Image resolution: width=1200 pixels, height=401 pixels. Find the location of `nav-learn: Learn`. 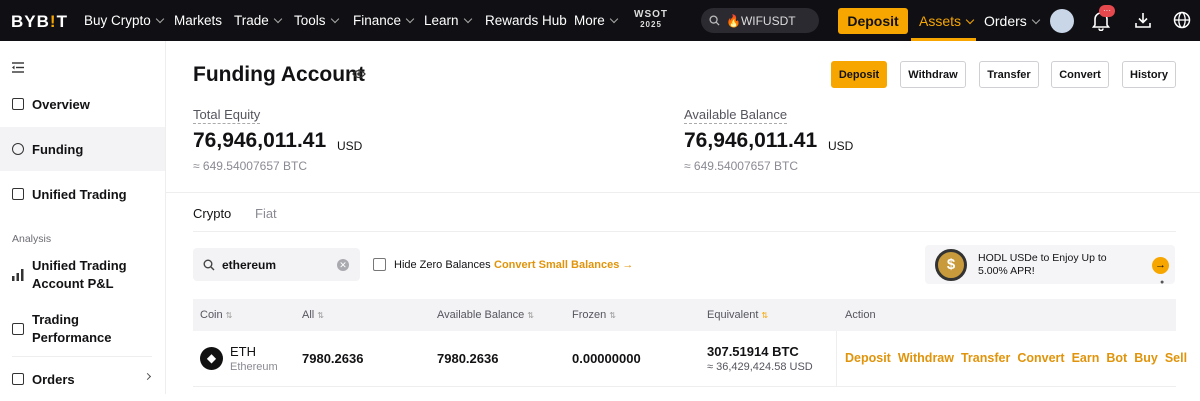

nav-learn: Learn is located at coordinates (448, 20).